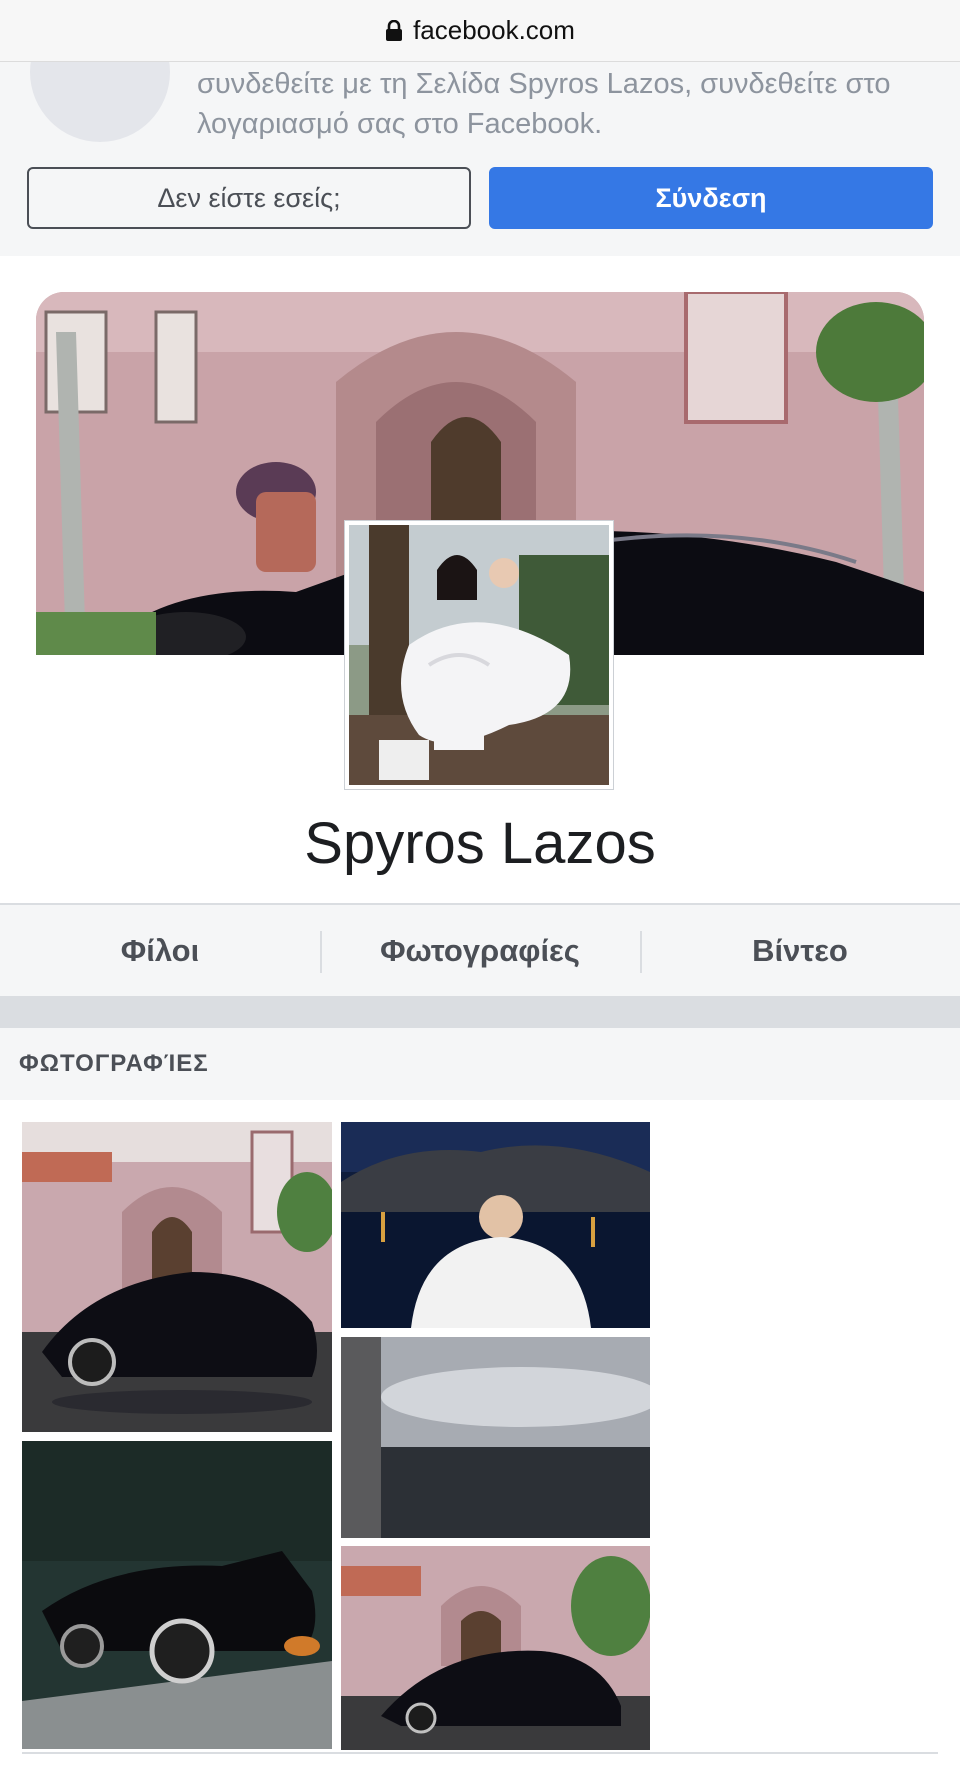  What do you see at coordinates (480, 843) in the screenshot?
I see `profile-name: Spyros Lazos` at bounding box center [480, 843].